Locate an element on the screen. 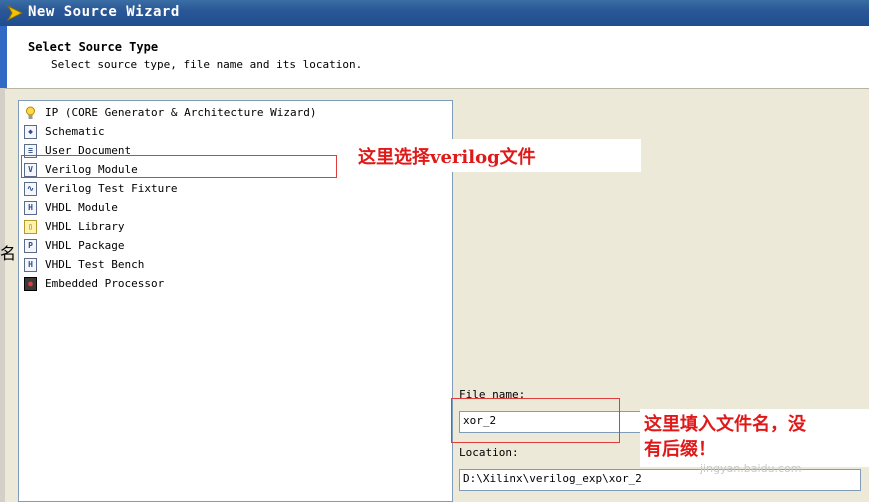 This screenshot has height=502, width=869. annotation-file-name: 这里填入文件名，没 有后缀！ is located at coordinates (754, 438).